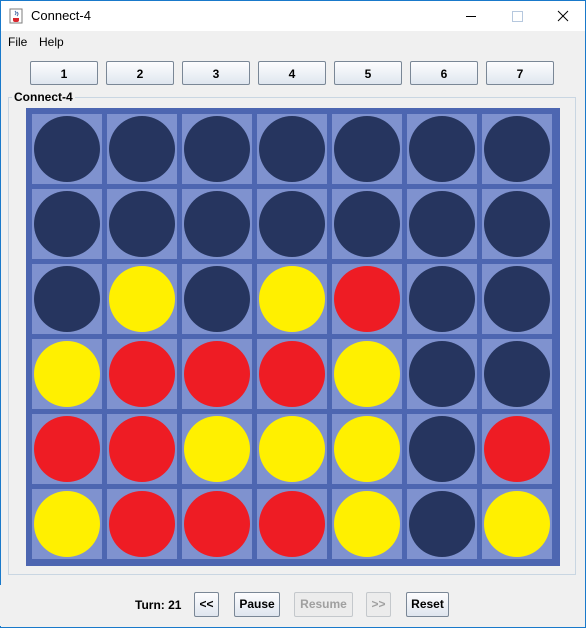 The width and height of the screenshot is (586, 628). I want to click on menu-help: Help, so click(51, 42).